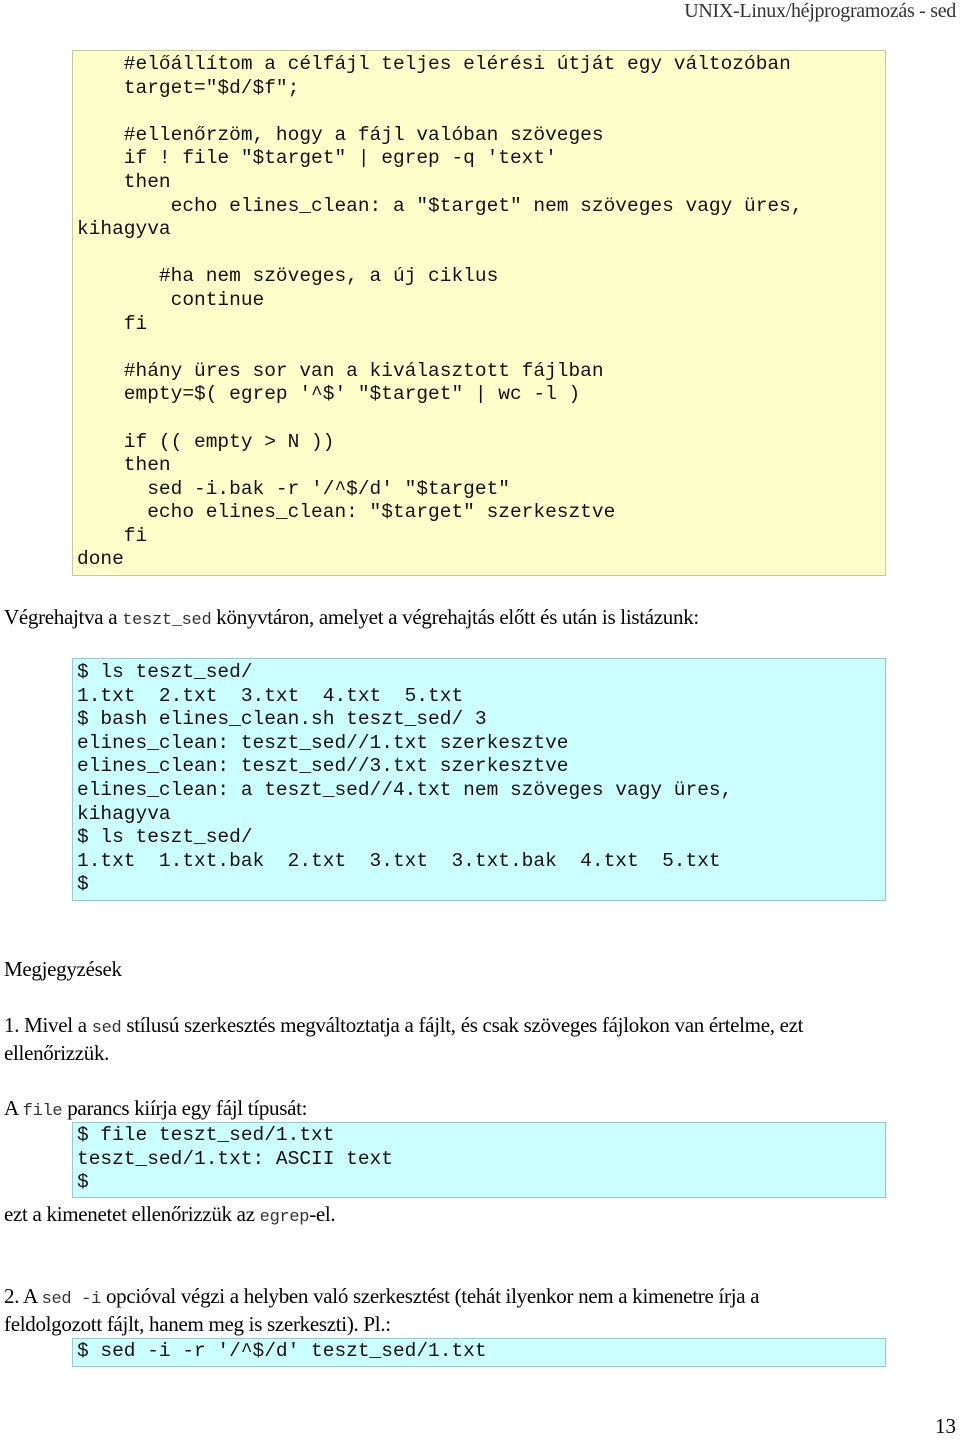 Image resolution: width=960 pixels, height=1440 pixels. What do you see at coordinates (71, 1299) in the screenshot?
I see `note-2-inline-code: sed -i` at bounding box center [71, 1299].